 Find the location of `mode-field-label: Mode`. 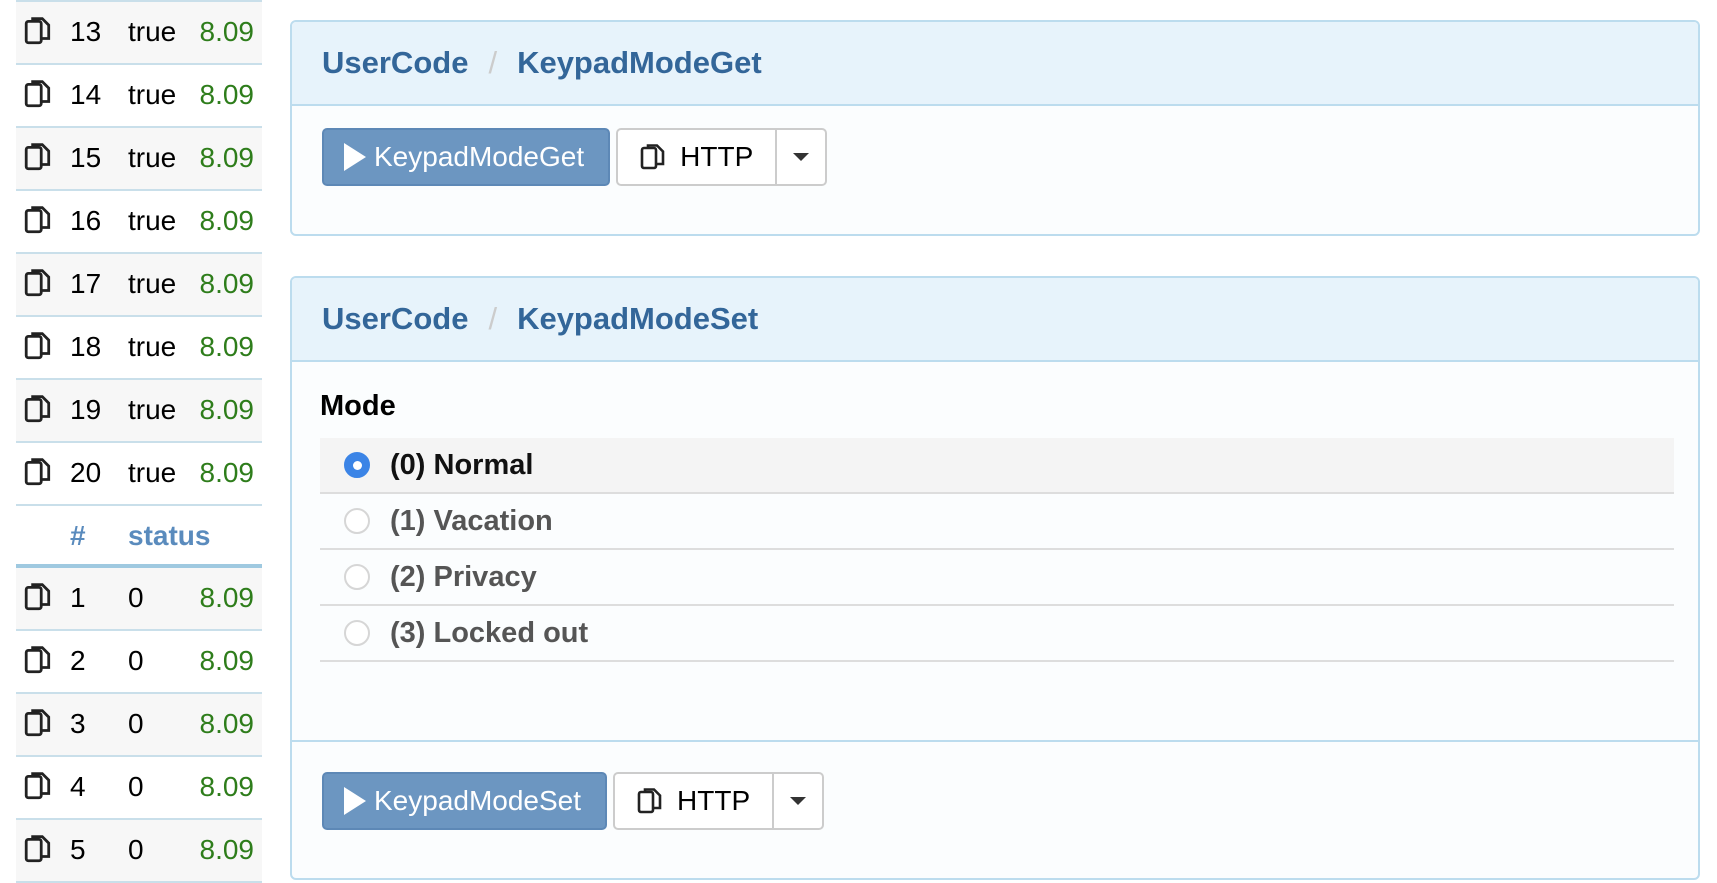

mode-field-label: Mode is located at coordinates (358, 406).